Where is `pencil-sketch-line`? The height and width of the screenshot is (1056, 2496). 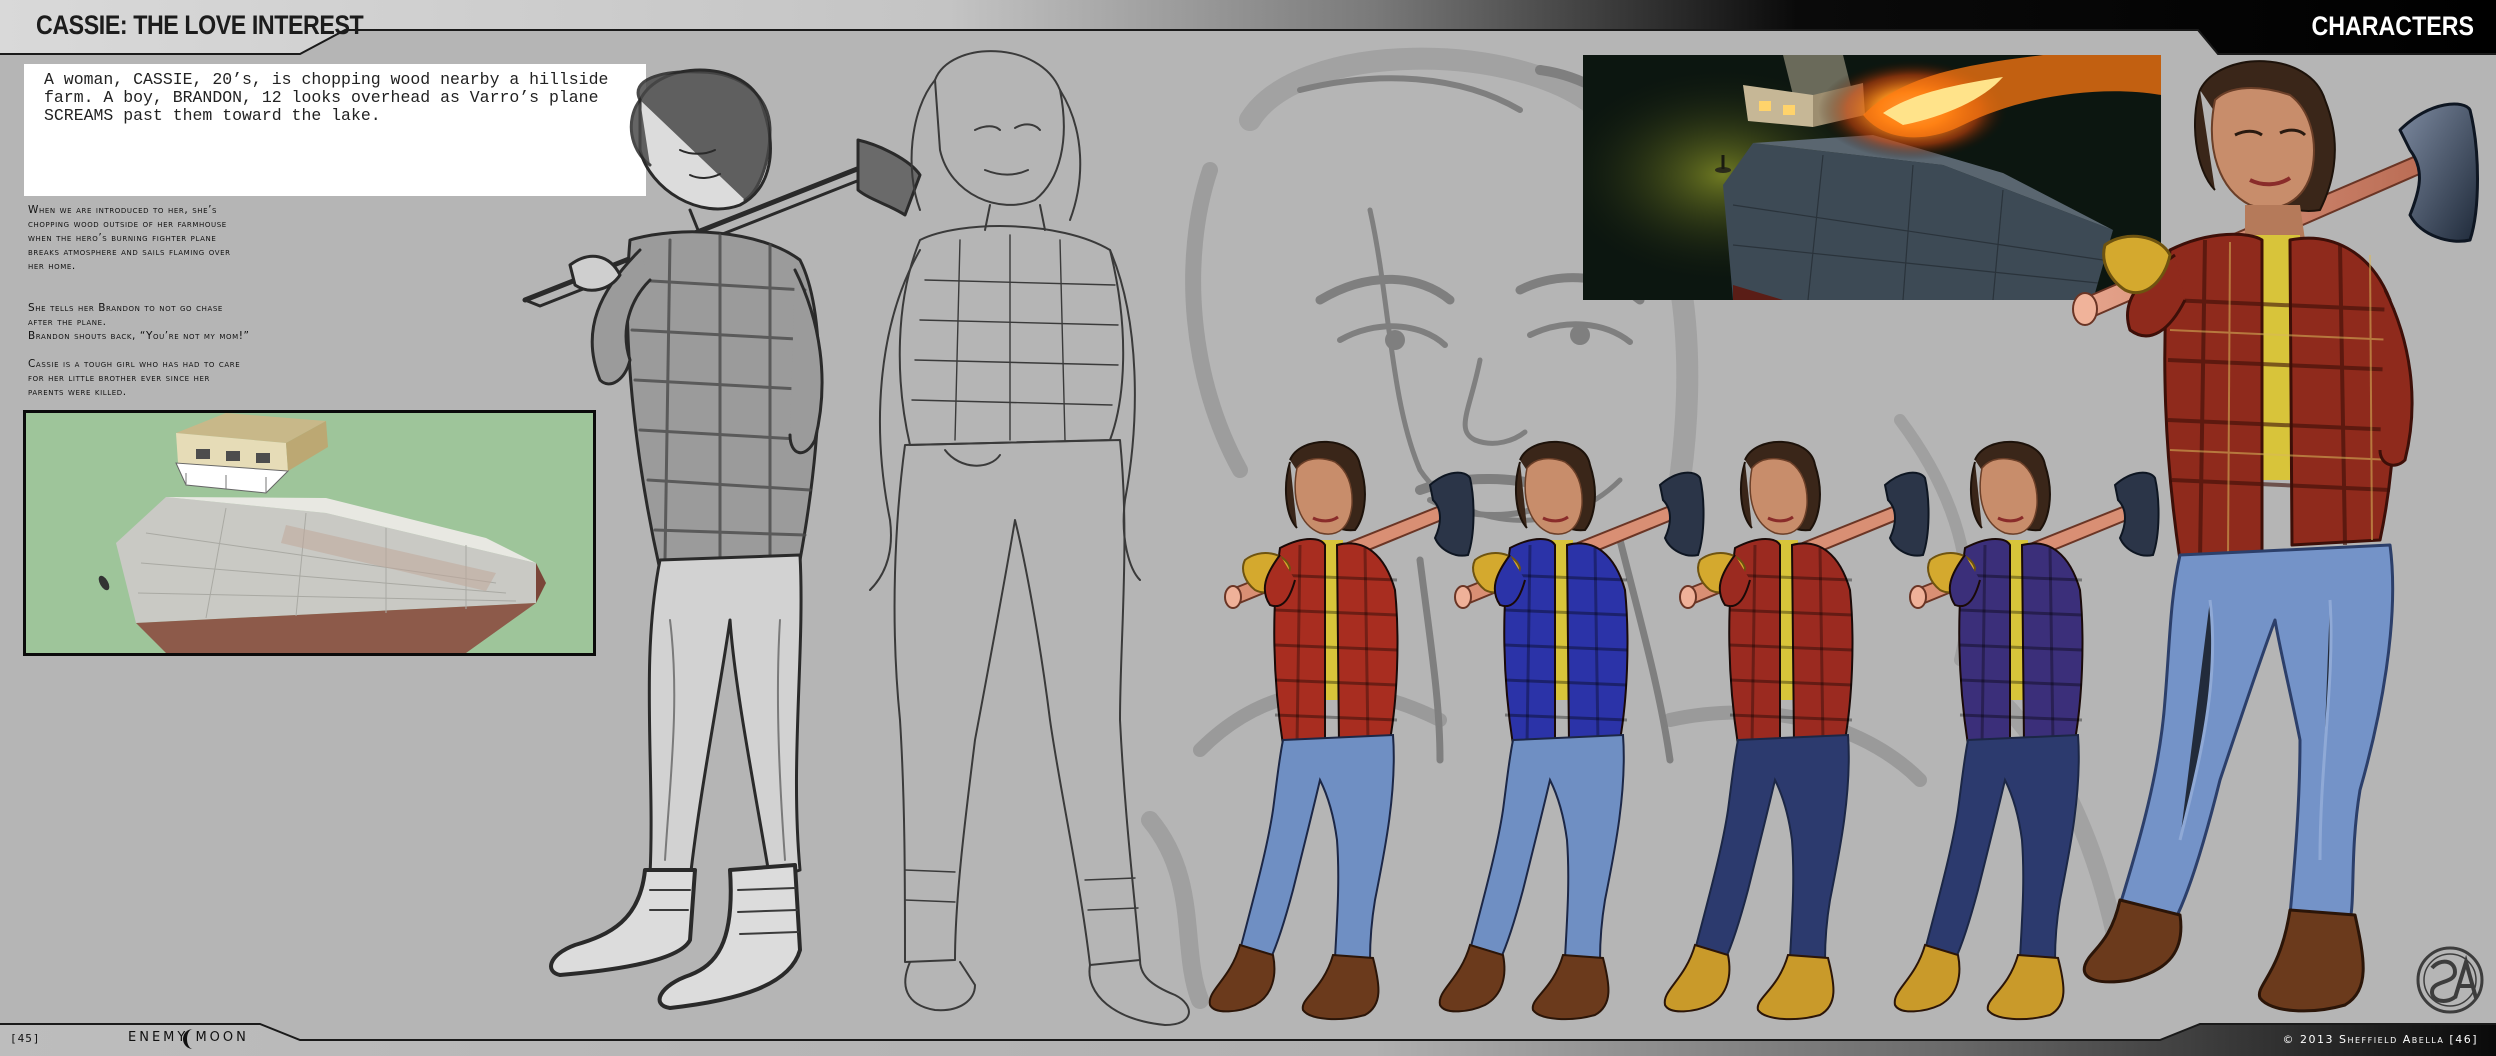 pencil-sketch-line is located at coordinates (1029, 538).